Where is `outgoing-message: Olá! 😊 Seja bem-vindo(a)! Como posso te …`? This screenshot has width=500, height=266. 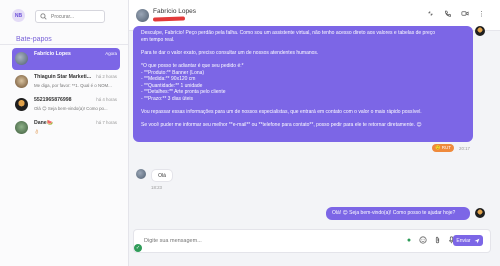 outgoing-message: Olá! 😊 Seja bem-vindo(a)! Como posso te … is located at coordinates (398, 213).